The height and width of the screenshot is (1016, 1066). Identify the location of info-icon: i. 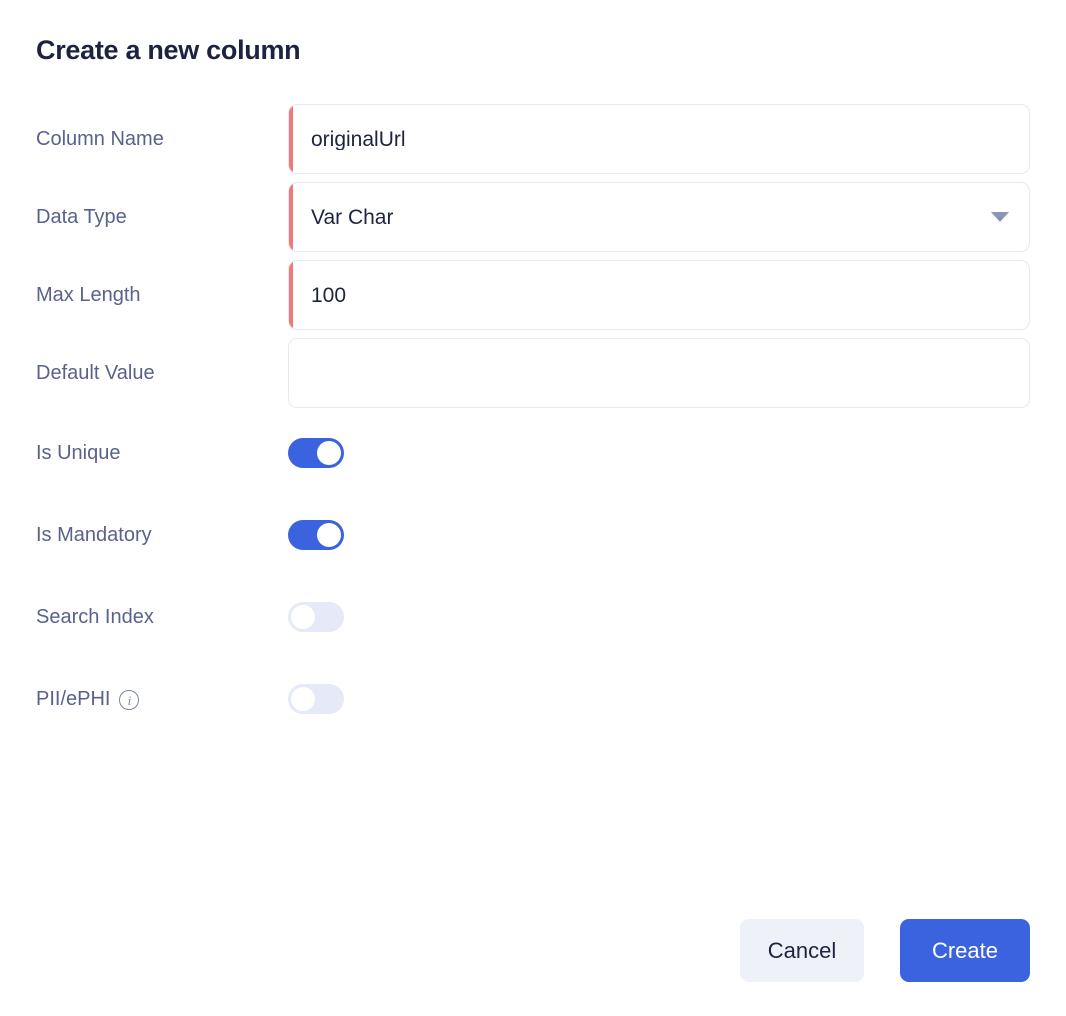
(129, 700).